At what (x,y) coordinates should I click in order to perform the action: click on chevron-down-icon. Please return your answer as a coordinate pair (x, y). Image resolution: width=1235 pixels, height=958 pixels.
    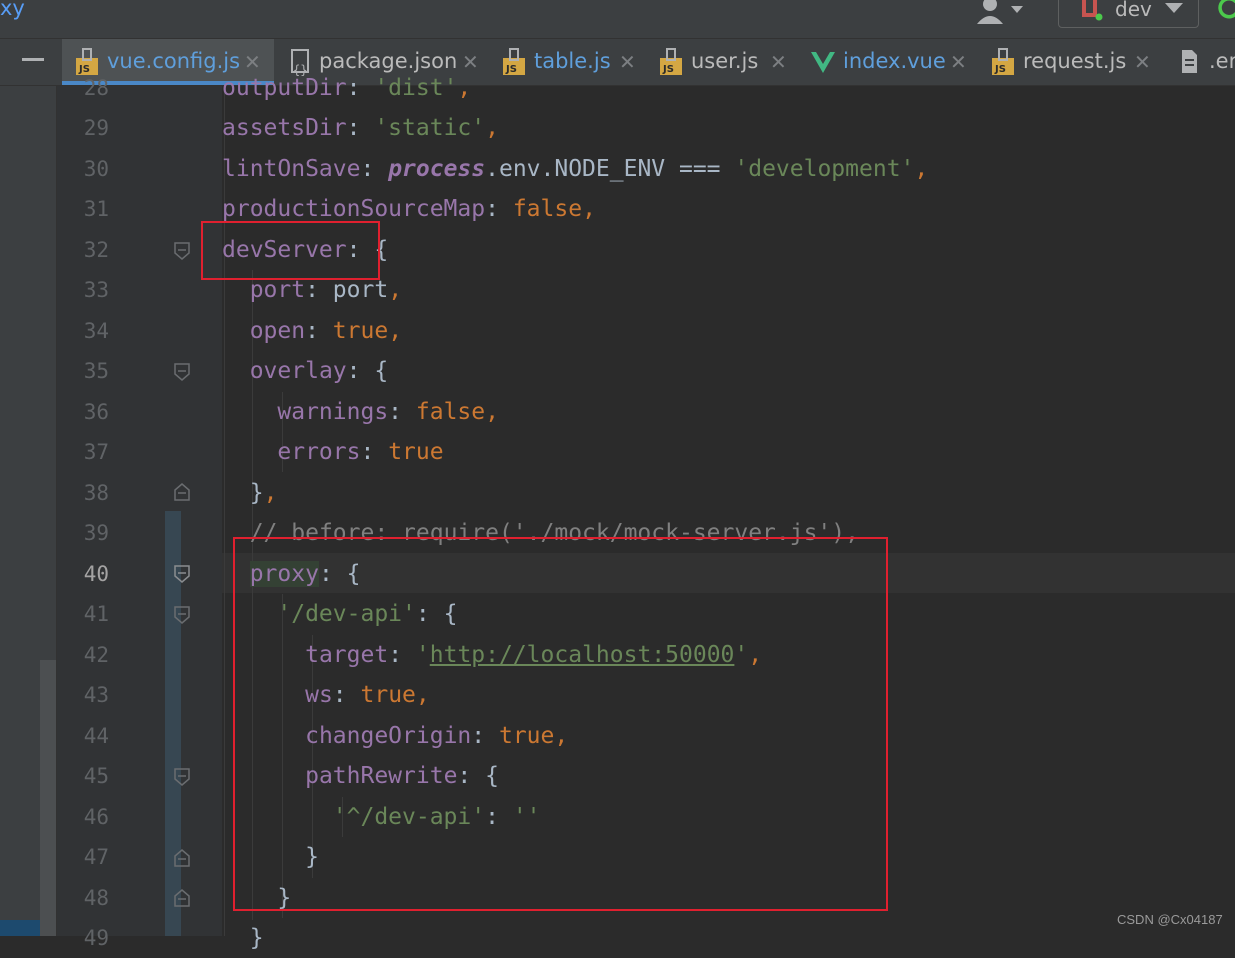
    Looking at the image, I should click on (1174, 8).